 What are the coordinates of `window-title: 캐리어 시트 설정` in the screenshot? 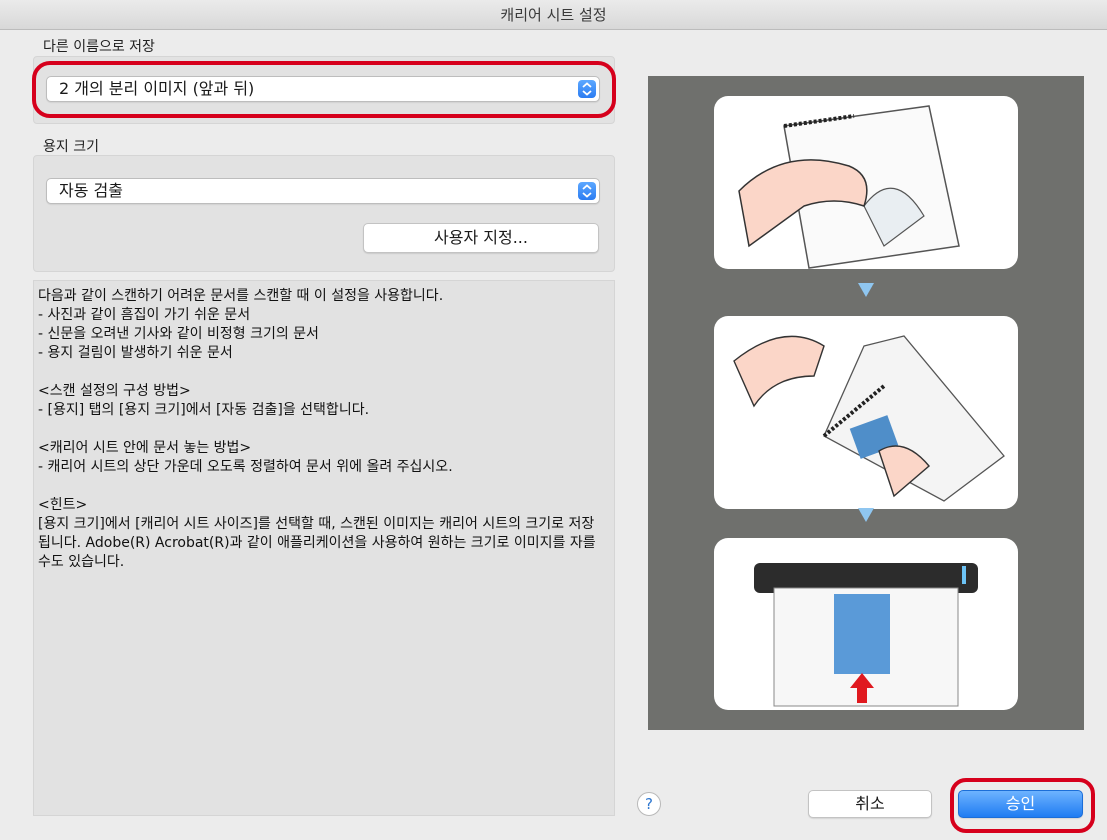 It's located at (553, 15).